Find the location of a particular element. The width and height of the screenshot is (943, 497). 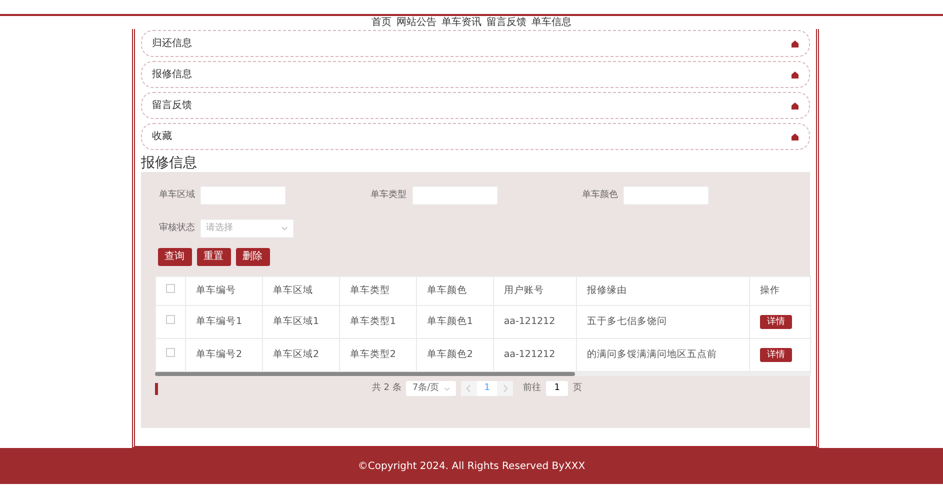

table-cell: 单车编号1 is located at coordinates (219, 321).